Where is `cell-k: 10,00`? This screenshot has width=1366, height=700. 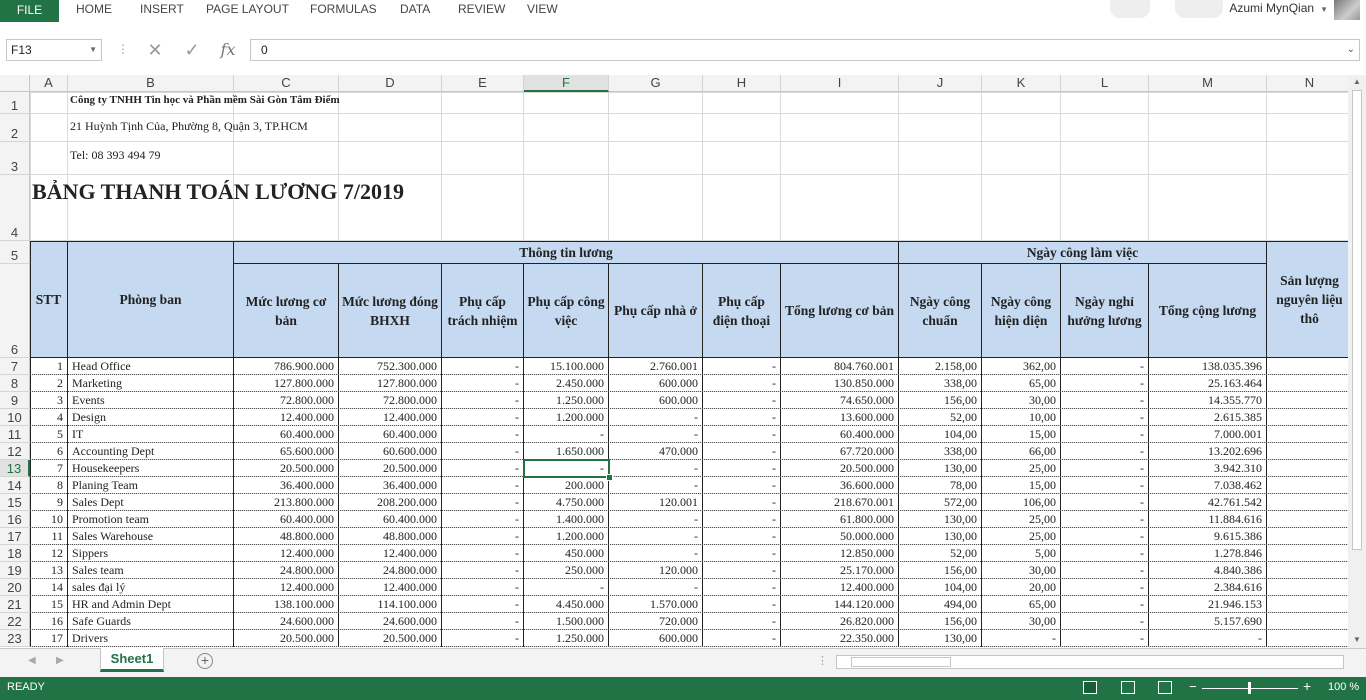 cell-k: 10,00 is located at coordinates (1021, 417).